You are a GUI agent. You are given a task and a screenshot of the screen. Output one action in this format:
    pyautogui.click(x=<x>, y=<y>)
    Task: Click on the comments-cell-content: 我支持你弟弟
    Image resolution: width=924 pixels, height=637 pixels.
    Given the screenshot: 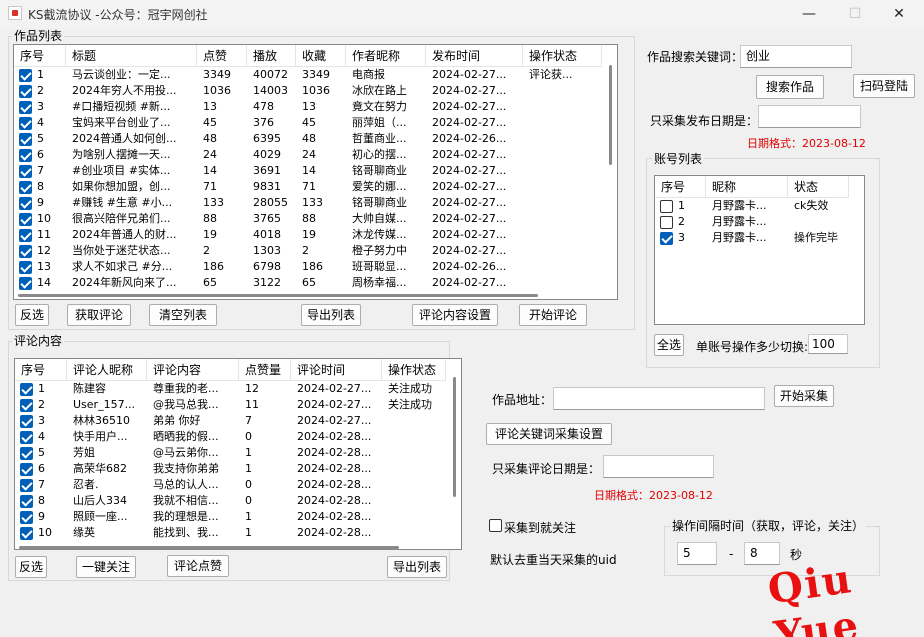 What is the action you would take?
    pyautogui.click(x=186, y=468)
    